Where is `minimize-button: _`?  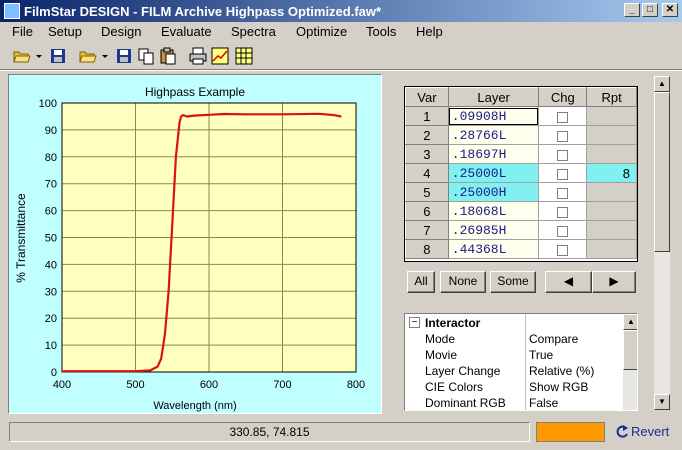 minimize-button: _ is located at coordinates (632, 10).